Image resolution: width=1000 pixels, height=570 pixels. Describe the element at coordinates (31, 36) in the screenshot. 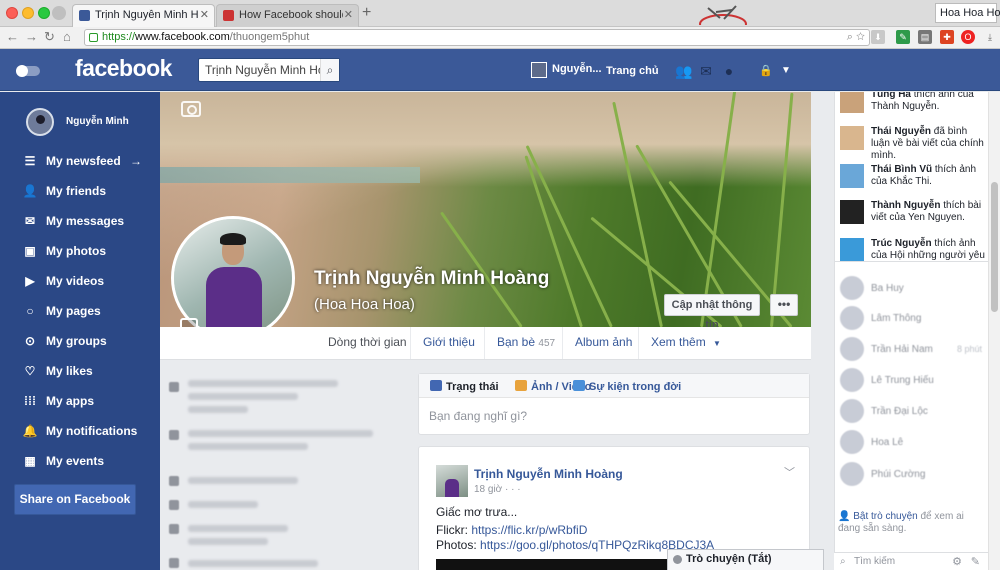

I see `forward-arrow-icon: →` at that location.